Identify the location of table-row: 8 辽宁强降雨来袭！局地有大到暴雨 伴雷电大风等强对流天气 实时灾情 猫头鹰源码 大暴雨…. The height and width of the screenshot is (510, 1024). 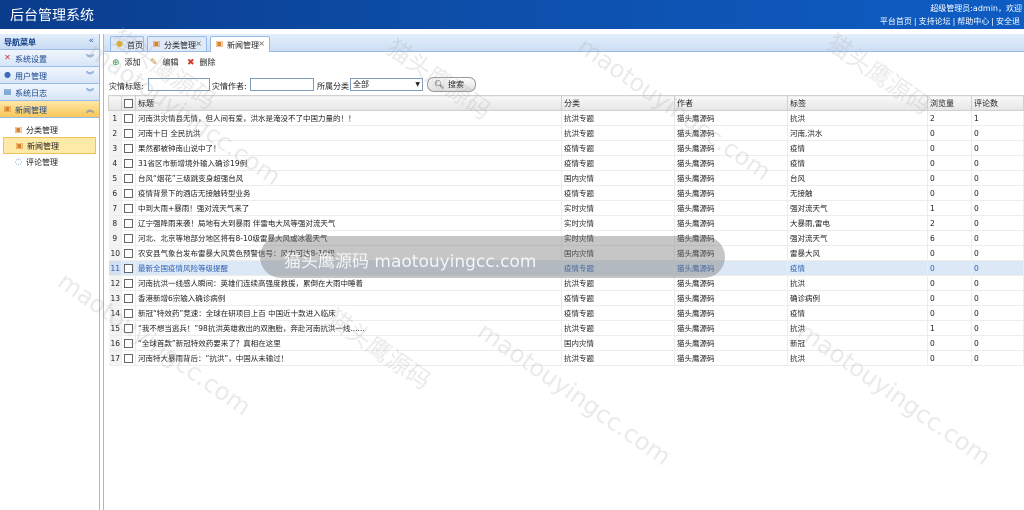
(566, 223).